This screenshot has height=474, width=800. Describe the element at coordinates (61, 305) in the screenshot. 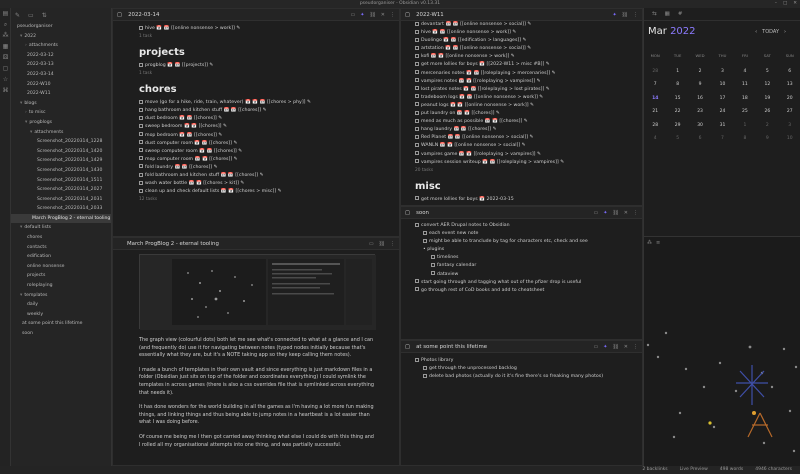

I see `file-tree-item: daily` at that location.